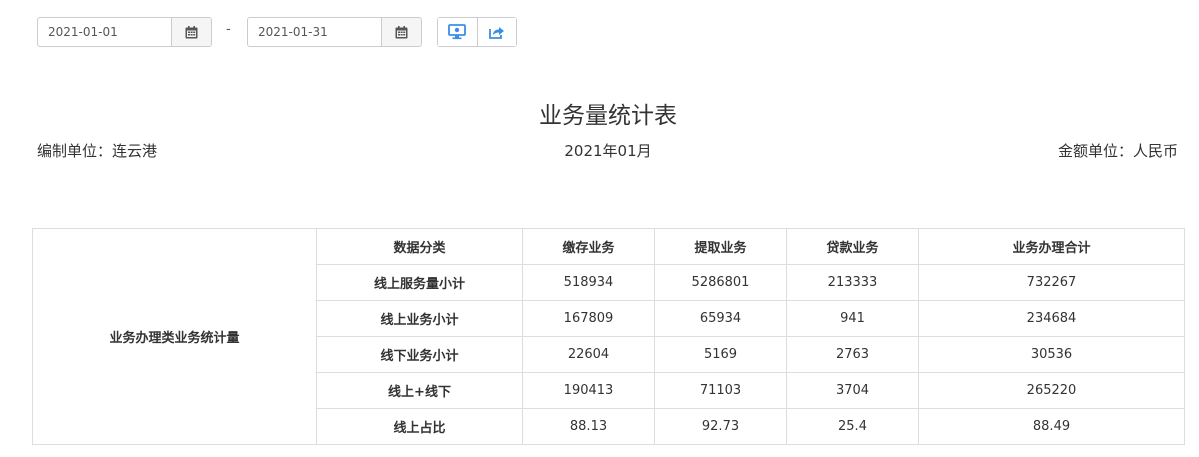 The height and width of the screenshot is (457, 1199). I want to click on export-button, so click(496, 32).